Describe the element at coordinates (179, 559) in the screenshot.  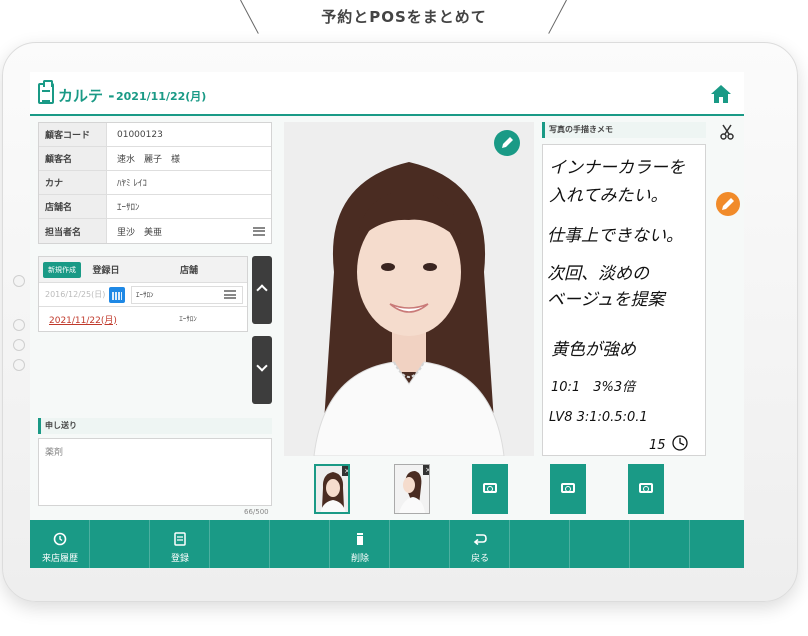
I see `register-label: 登録` at that location.